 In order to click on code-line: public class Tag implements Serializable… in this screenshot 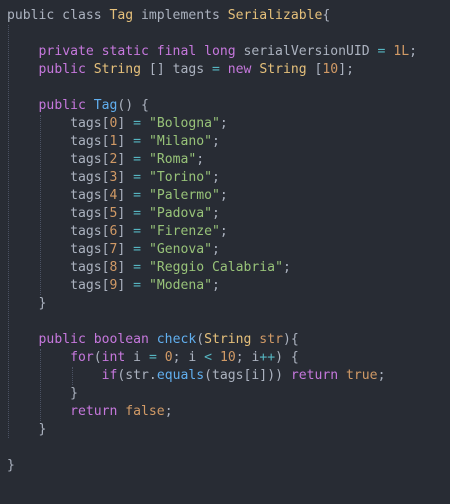, I will do `click(228, 16)`.